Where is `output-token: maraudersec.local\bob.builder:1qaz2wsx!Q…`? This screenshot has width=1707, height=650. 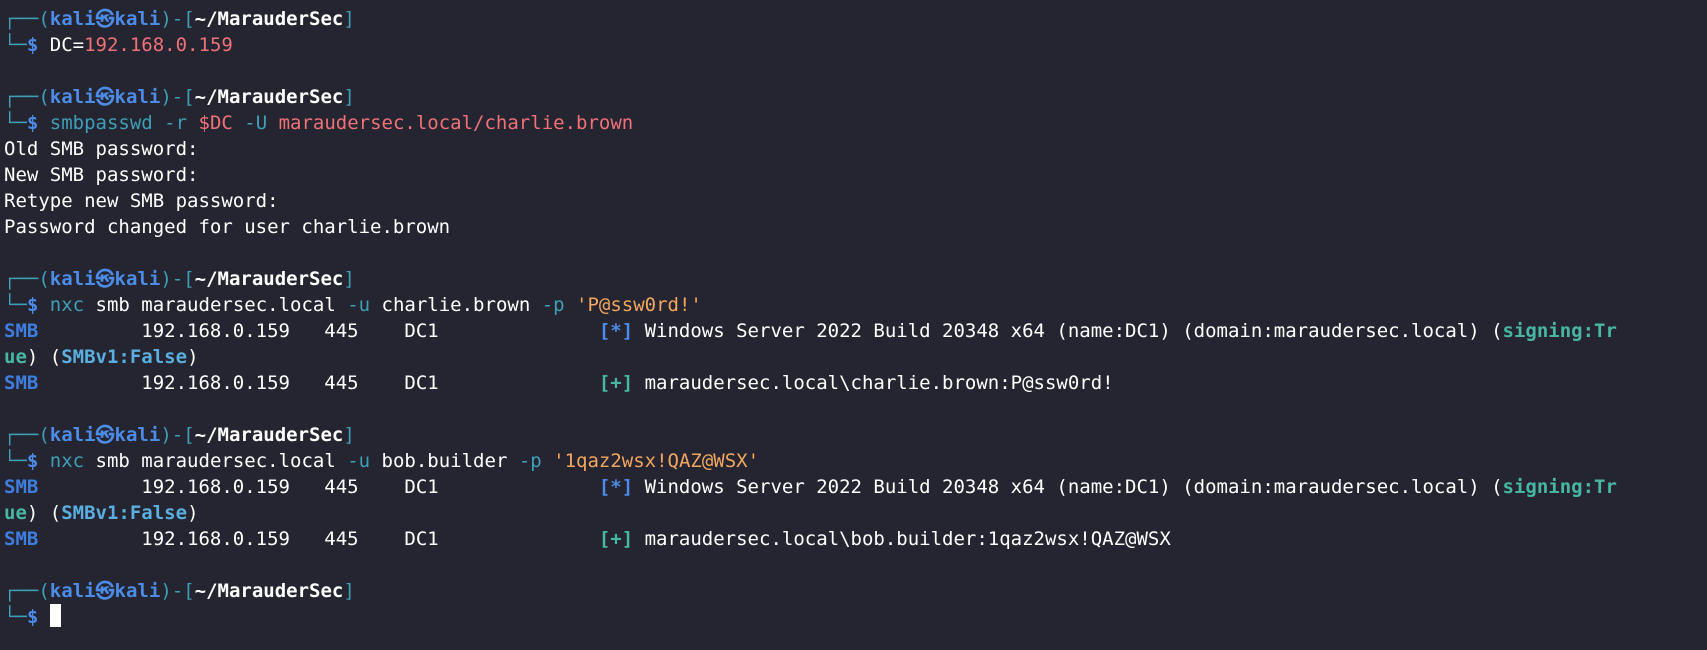 output-token: maraudersec.local\bob.builder:1qaz2wsx!Q… is located at coordinates (902, 539).